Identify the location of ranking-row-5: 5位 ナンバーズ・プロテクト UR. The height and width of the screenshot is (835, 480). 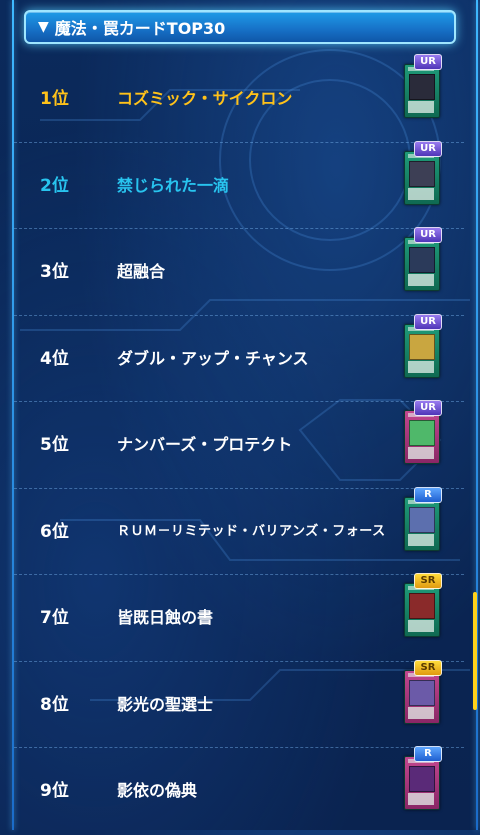
(239, 444).